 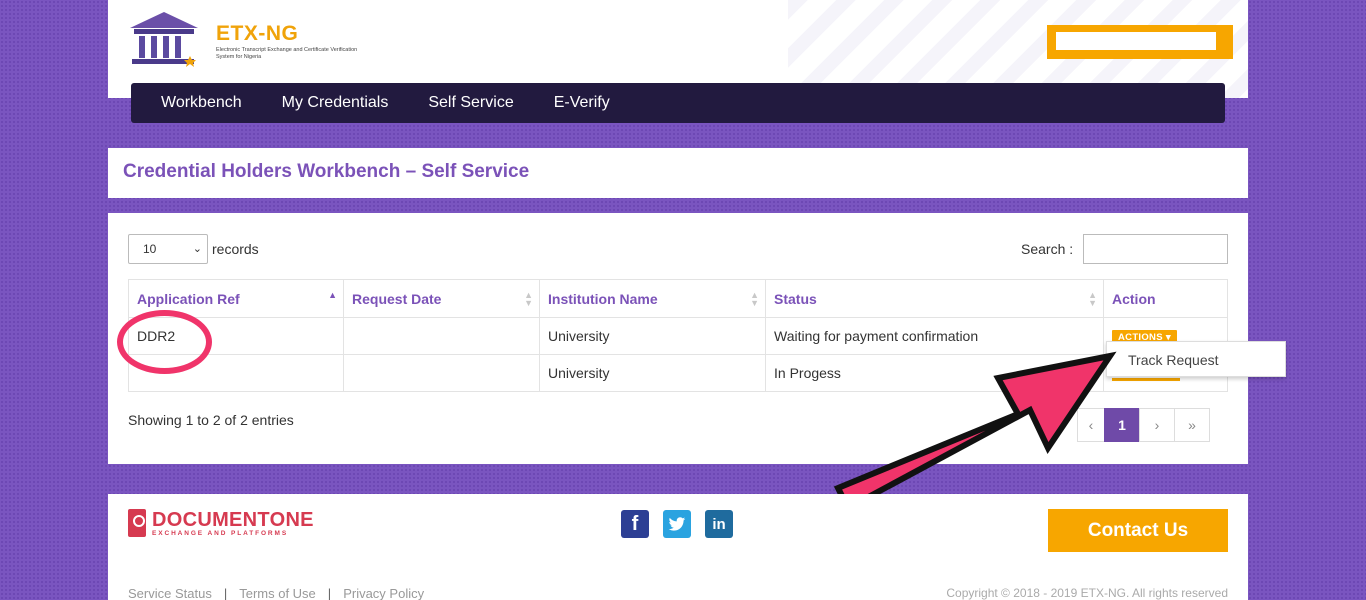 I want to click on records-label: records, so click(x=235, y=249).